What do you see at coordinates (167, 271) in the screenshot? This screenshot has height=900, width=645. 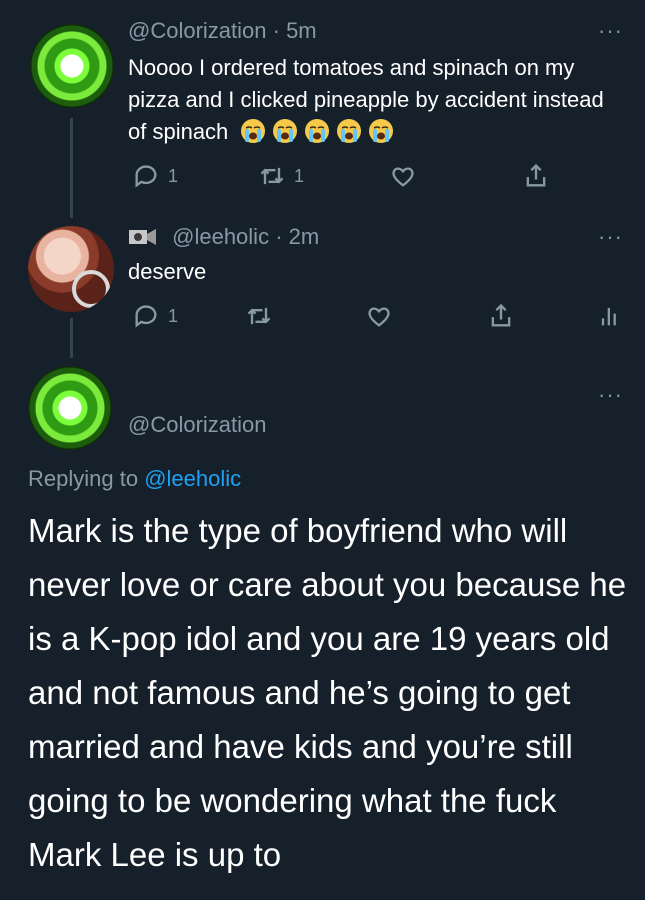 I see `tweet-text: deserve` at bounding box center [167, 271].